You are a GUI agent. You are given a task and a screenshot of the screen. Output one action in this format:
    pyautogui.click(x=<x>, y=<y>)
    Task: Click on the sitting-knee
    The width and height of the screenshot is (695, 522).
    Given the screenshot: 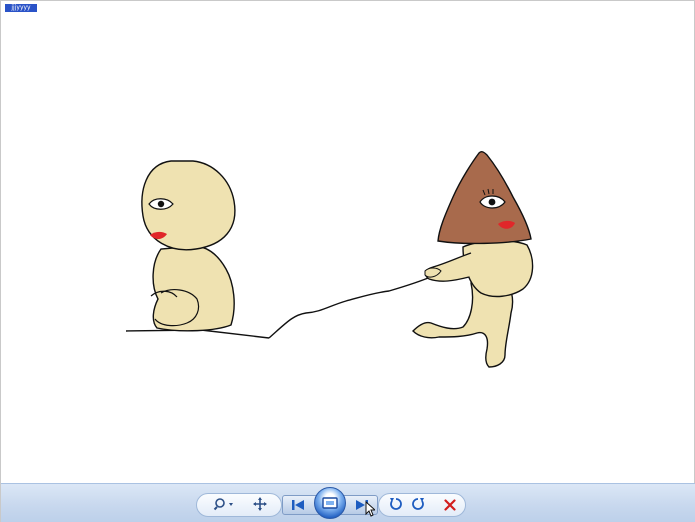 What is the action you would take?
    pyautogui.click(x=177, y=308)
    